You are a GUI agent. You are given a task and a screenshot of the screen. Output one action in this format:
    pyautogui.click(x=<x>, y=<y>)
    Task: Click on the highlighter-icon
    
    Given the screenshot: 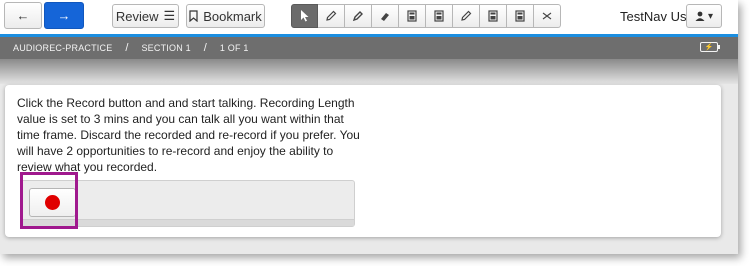 What is the action you would take?
    pyautogui.click(x=357, y=16)
    